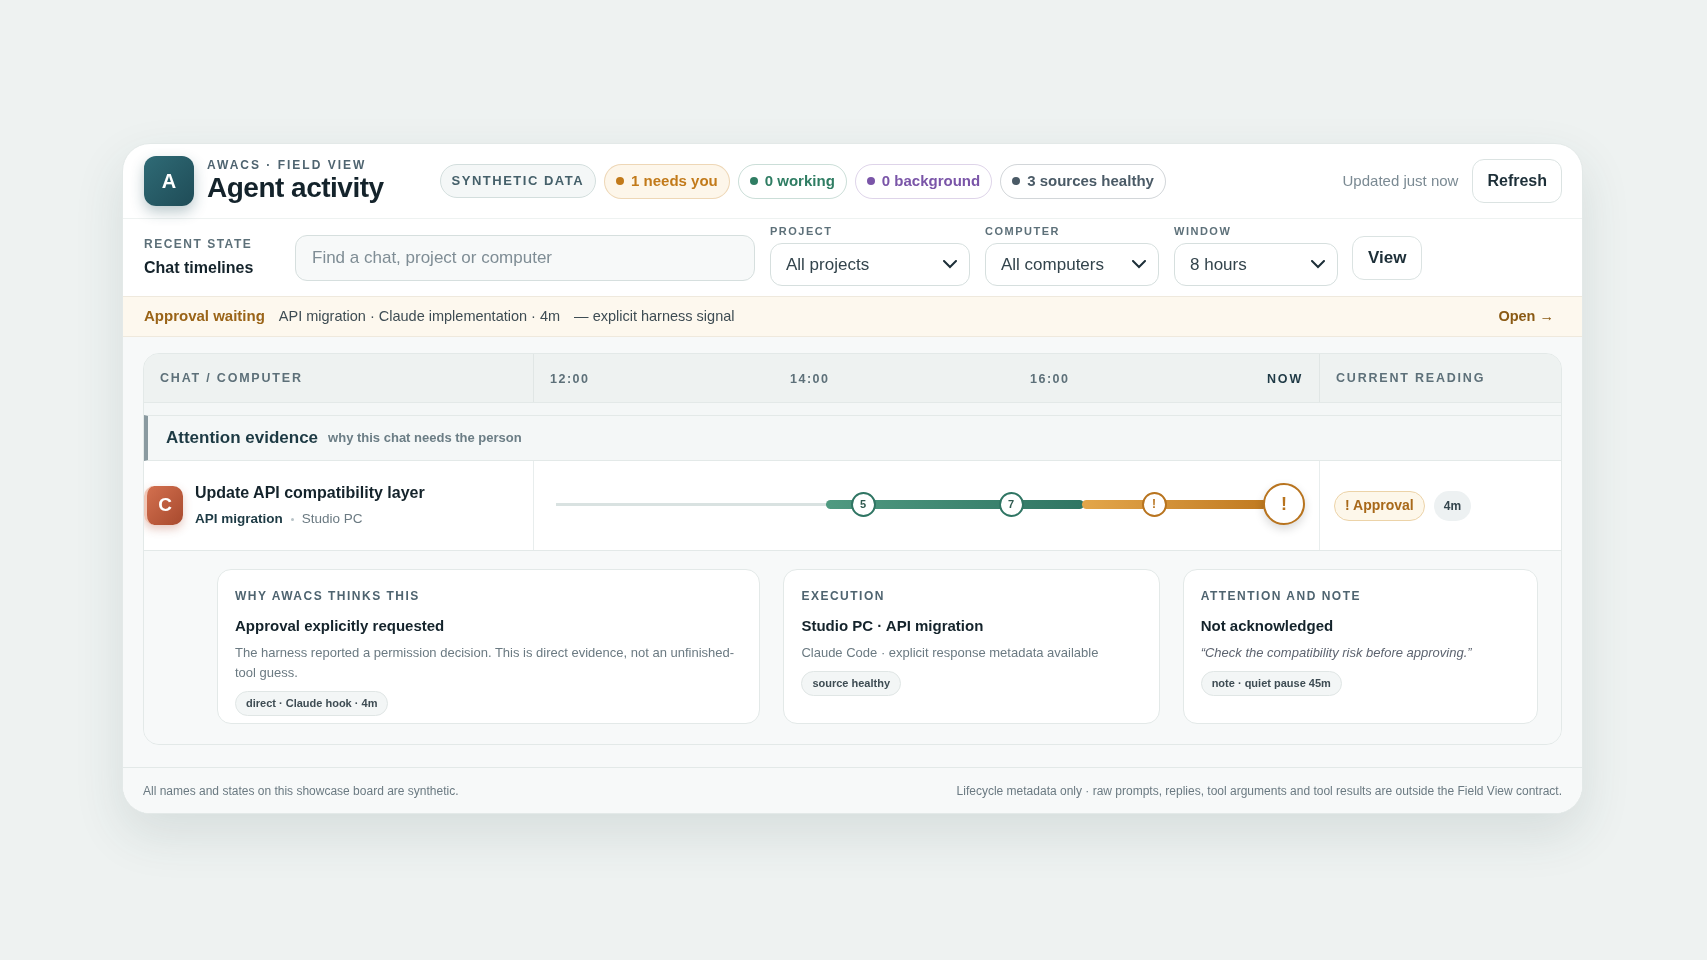  What do you see at coordinates (340, 626) in the screenshot?
I see `card-title: Approval explicitly requested` at bounding box center [340, 626].